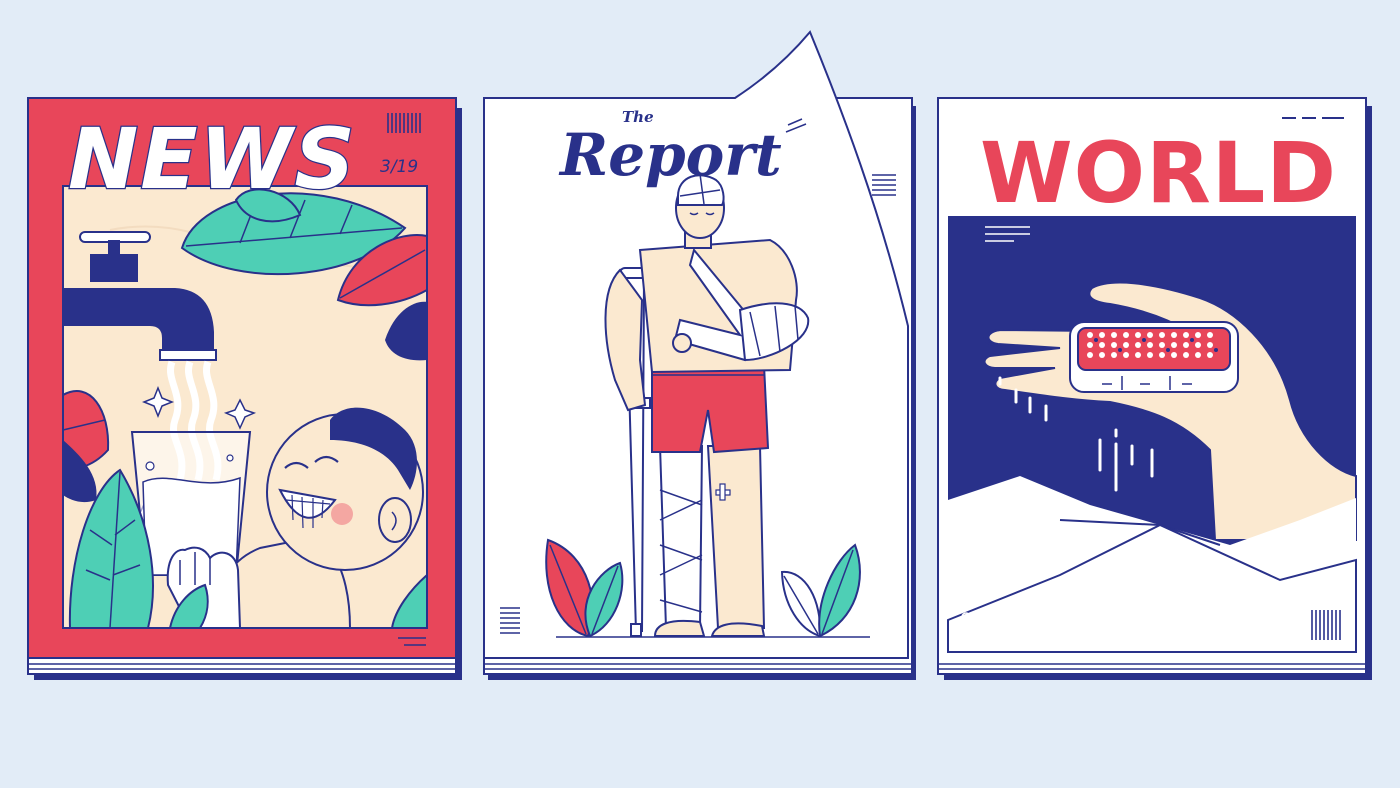  I want to click on report-title: Report, so click(670, 155).